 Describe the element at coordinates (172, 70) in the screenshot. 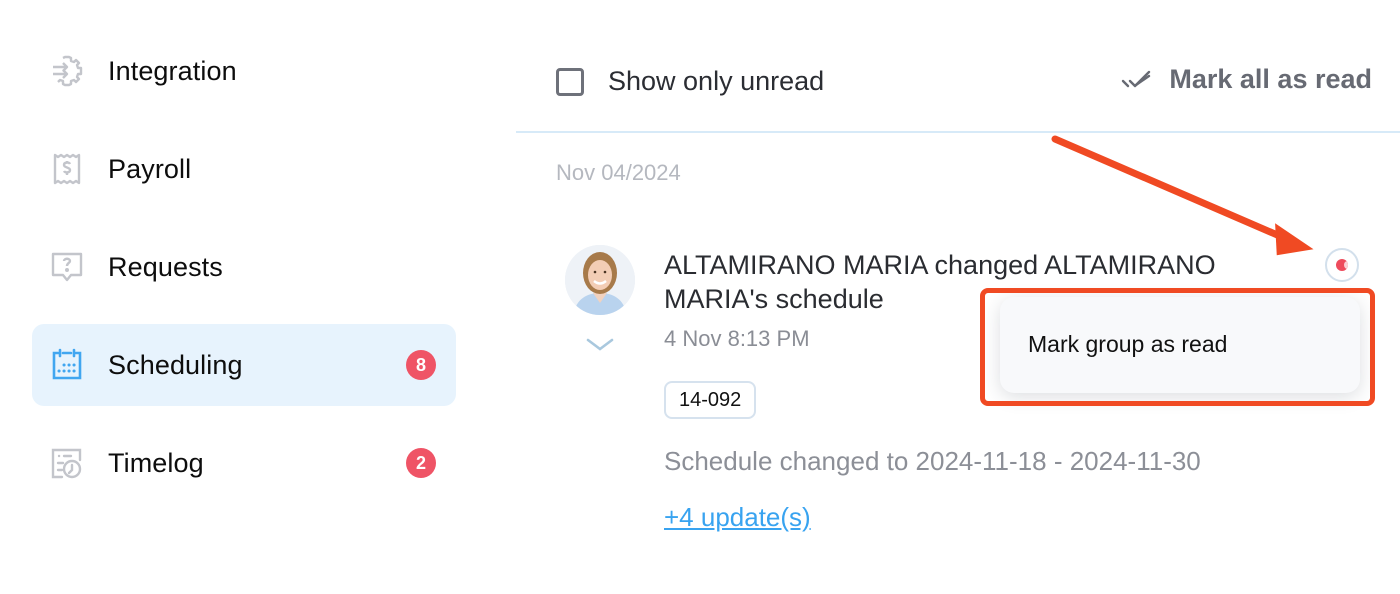

I see `sidebar-item-label: Integration` at that location.